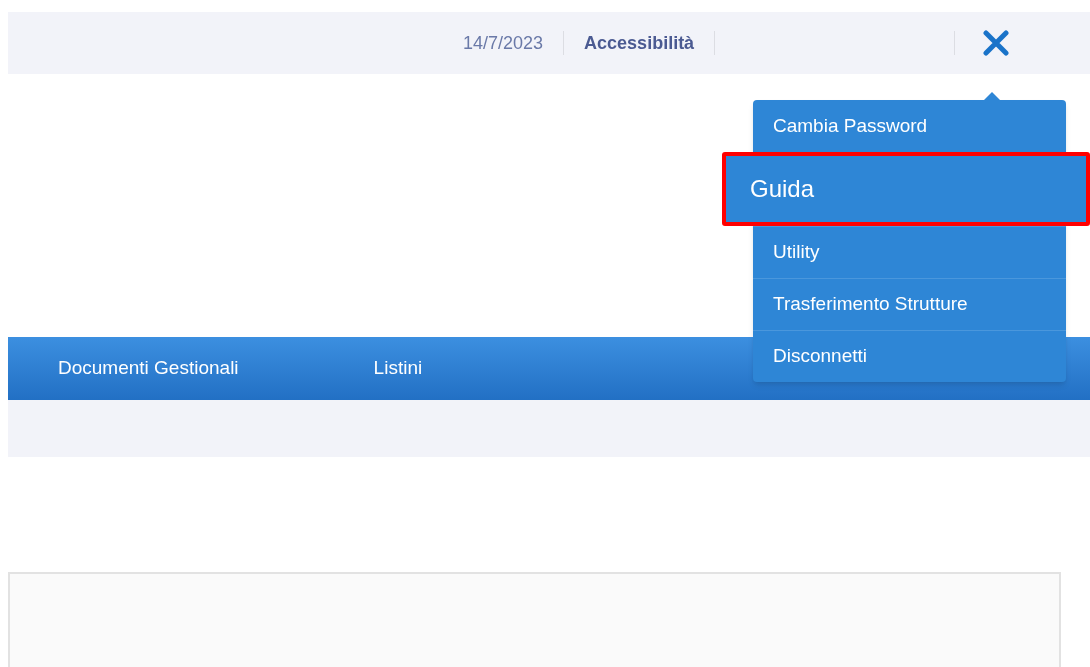 The height and width of the screenshot is (667, 1090). I want to click on nav-item: Listini, so click(398, 368).